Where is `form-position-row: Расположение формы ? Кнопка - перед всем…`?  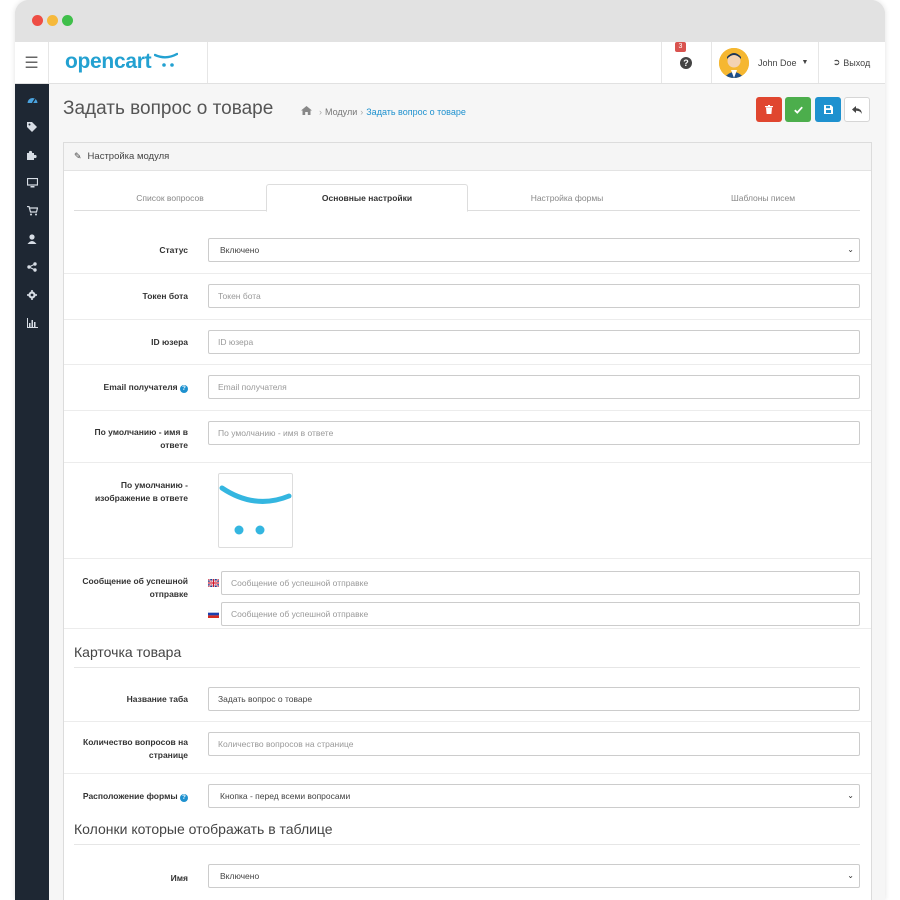
form-position-row: Расположение формы ? Кнопка - перед всем… is located at coordinates (467, 795).